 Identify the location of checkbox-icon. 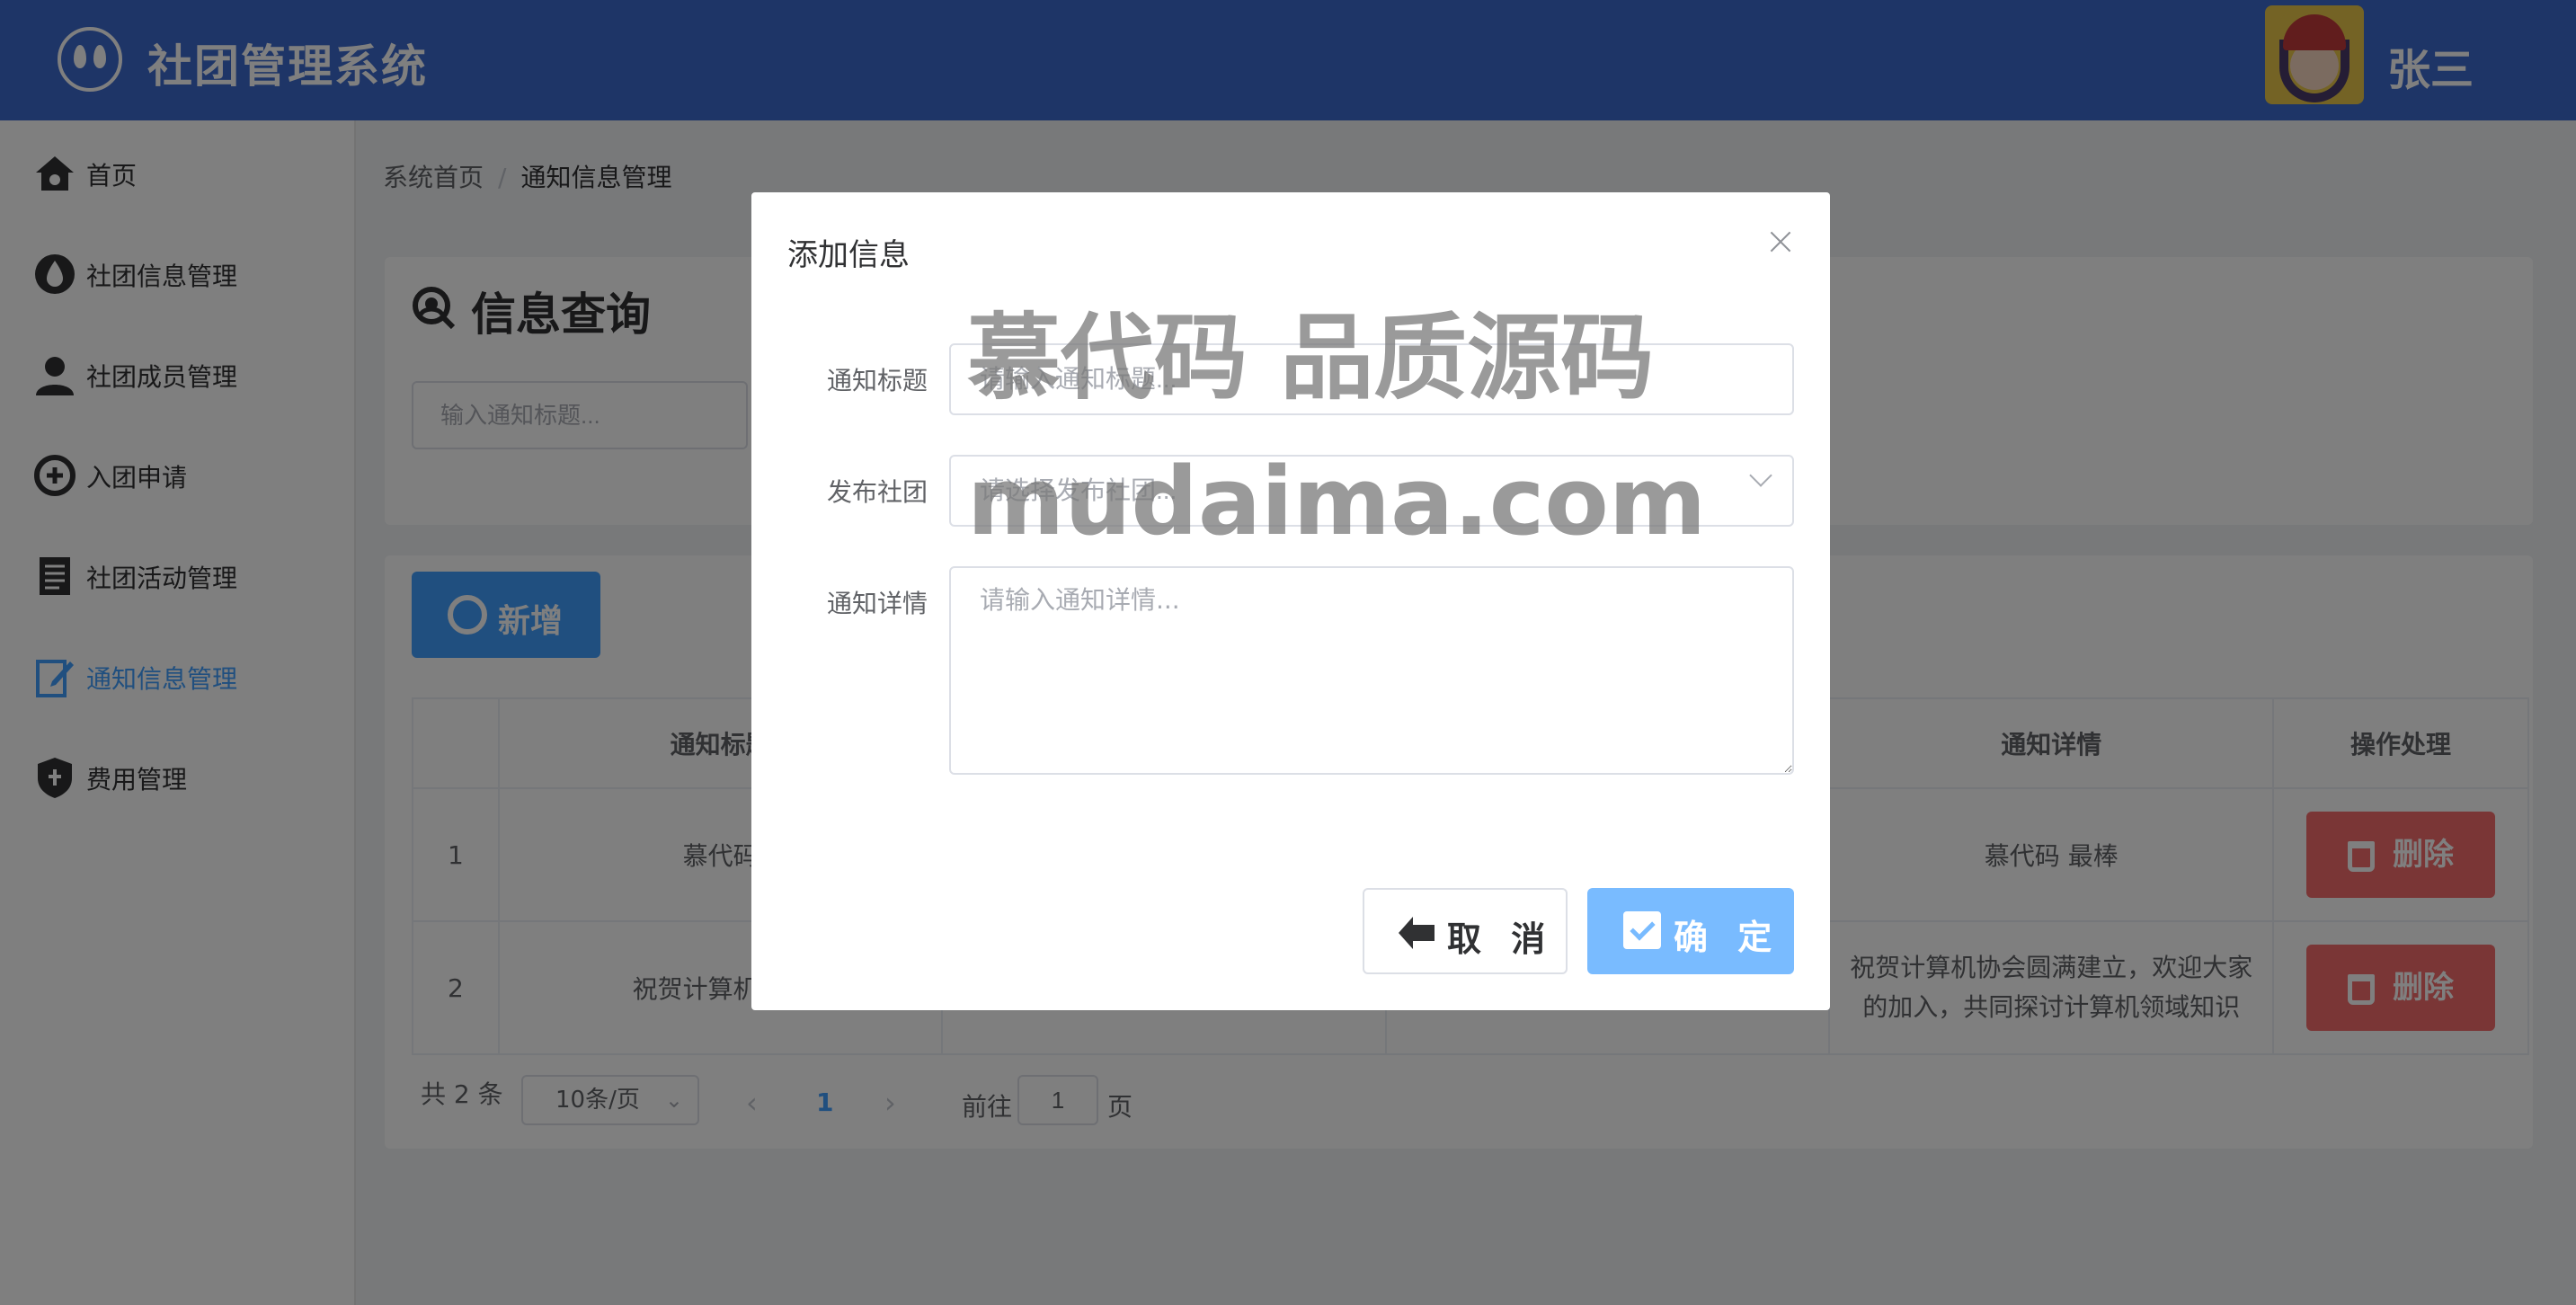
(1642, 930).